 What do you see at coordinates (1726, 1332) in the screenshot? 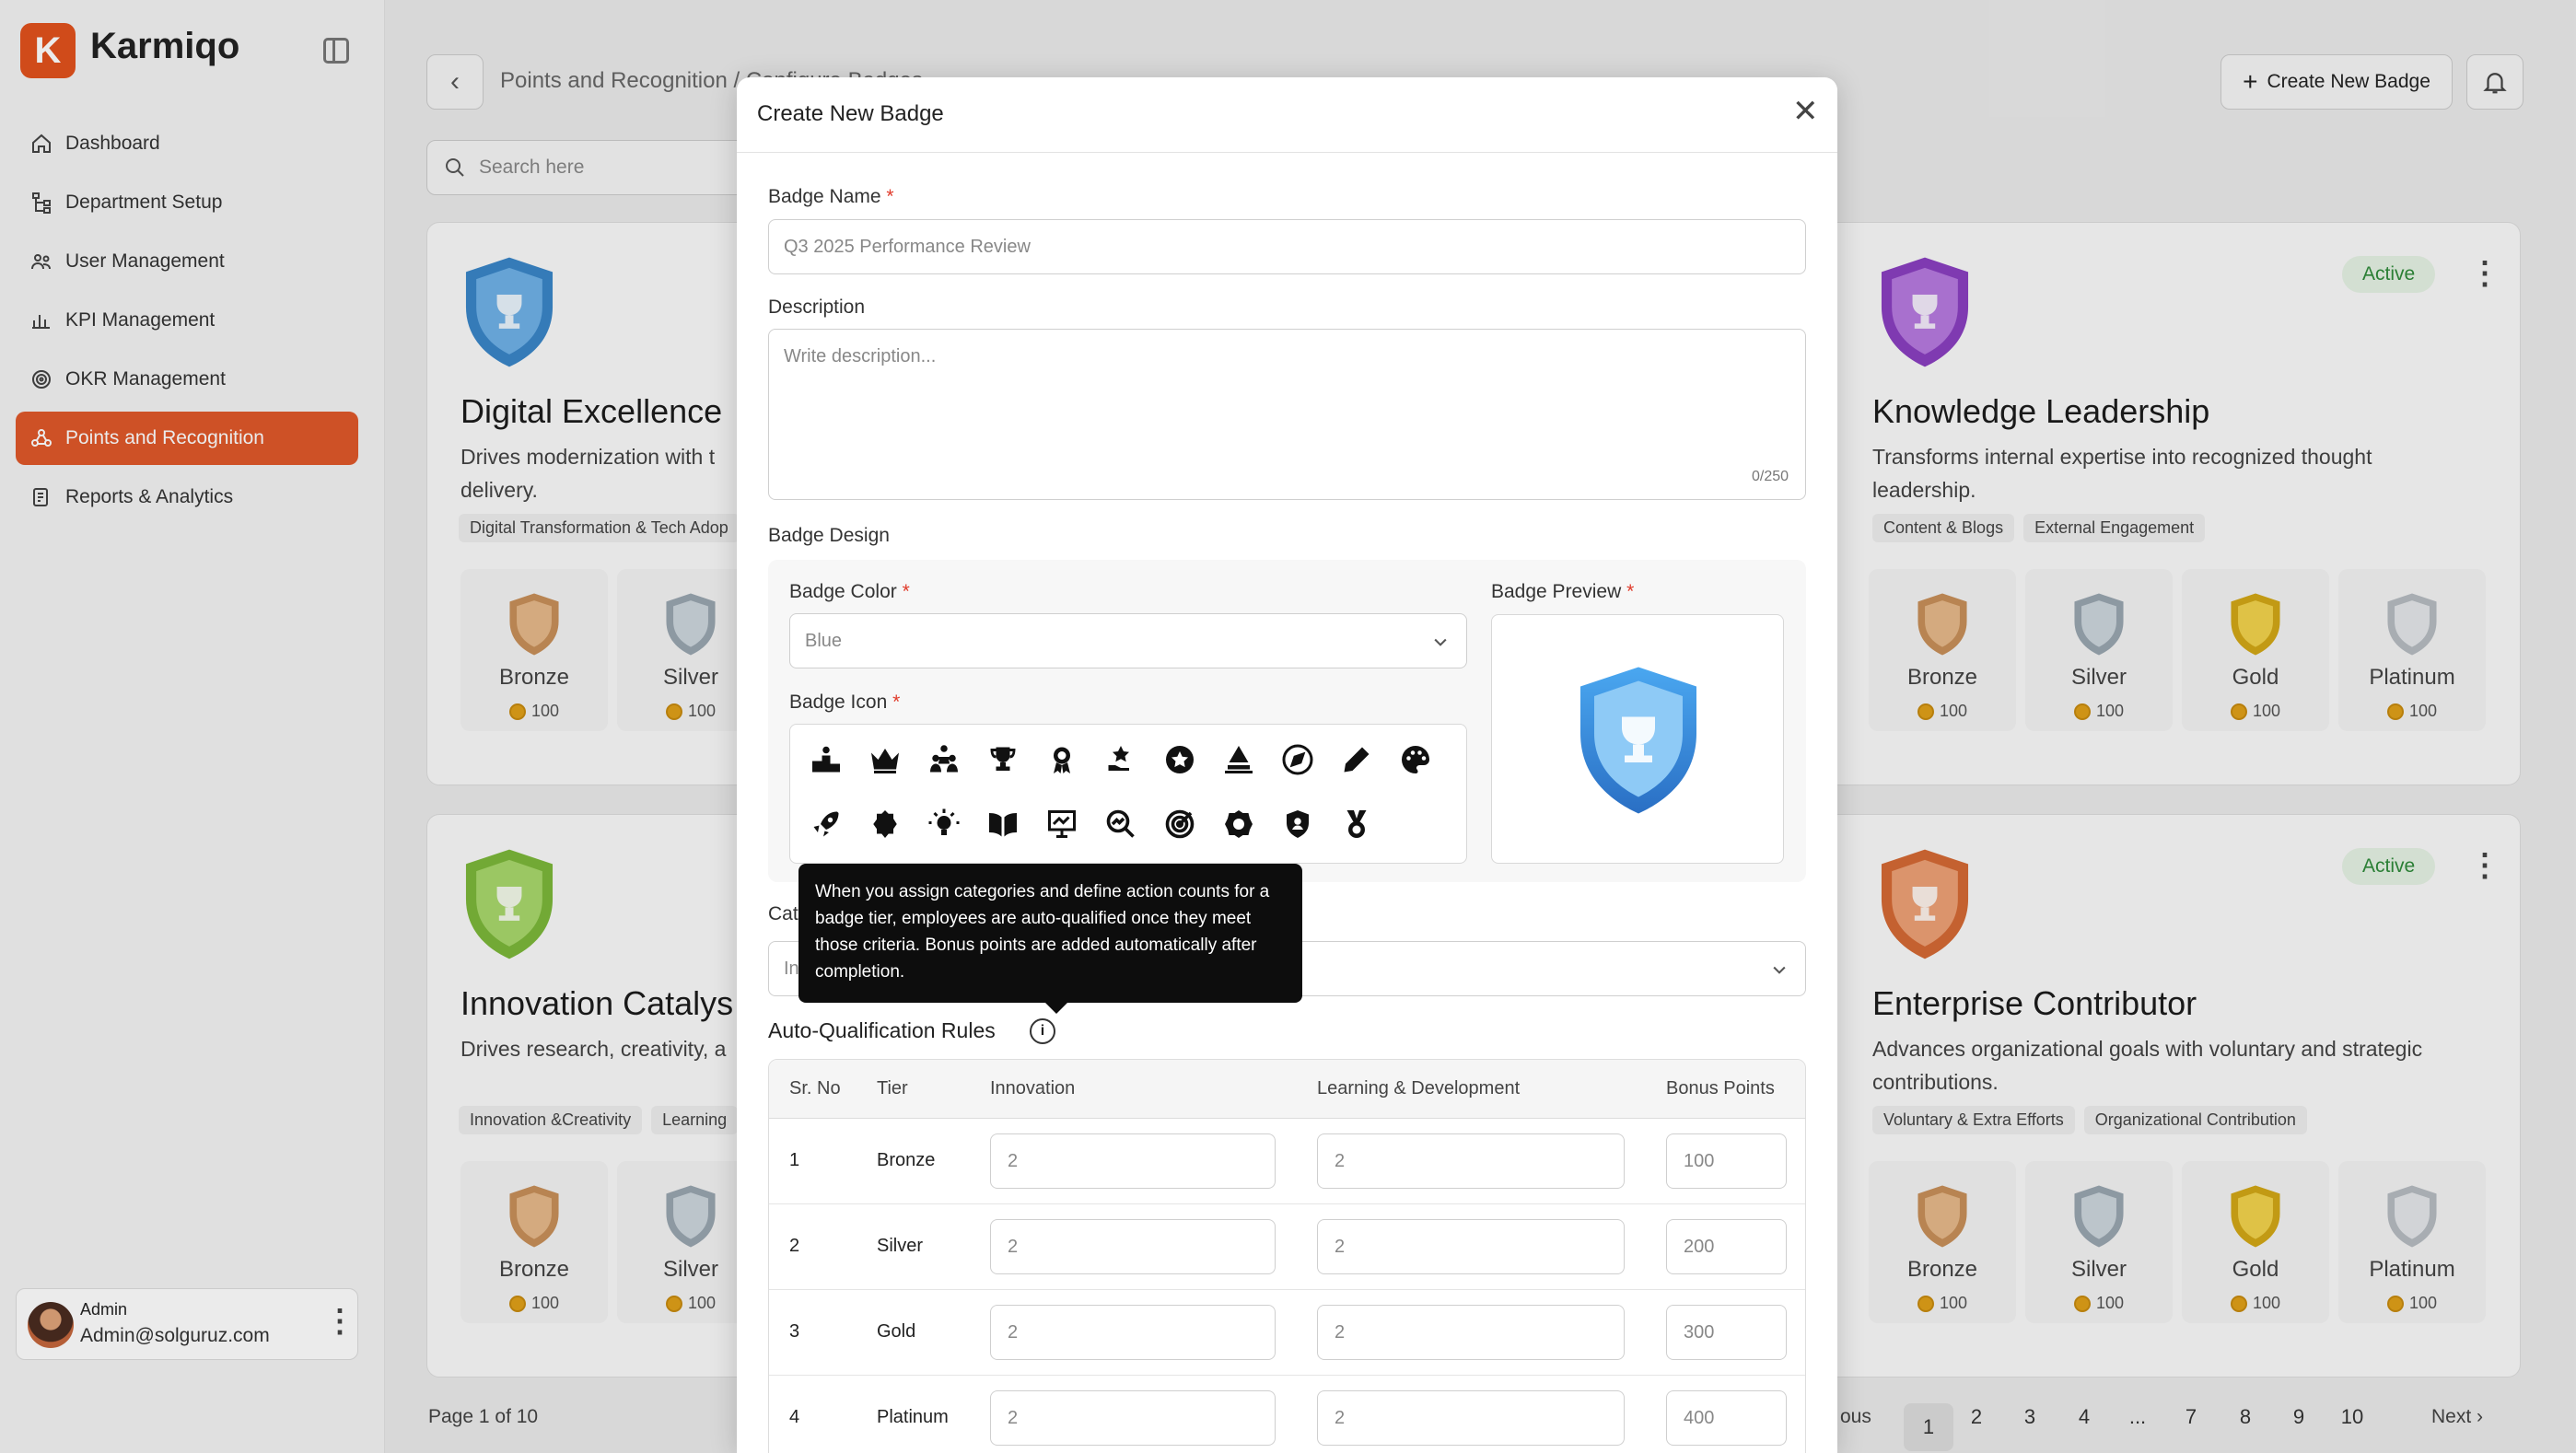
I see `bonus-points-input: 300` at bounding box center [1726, 1332].